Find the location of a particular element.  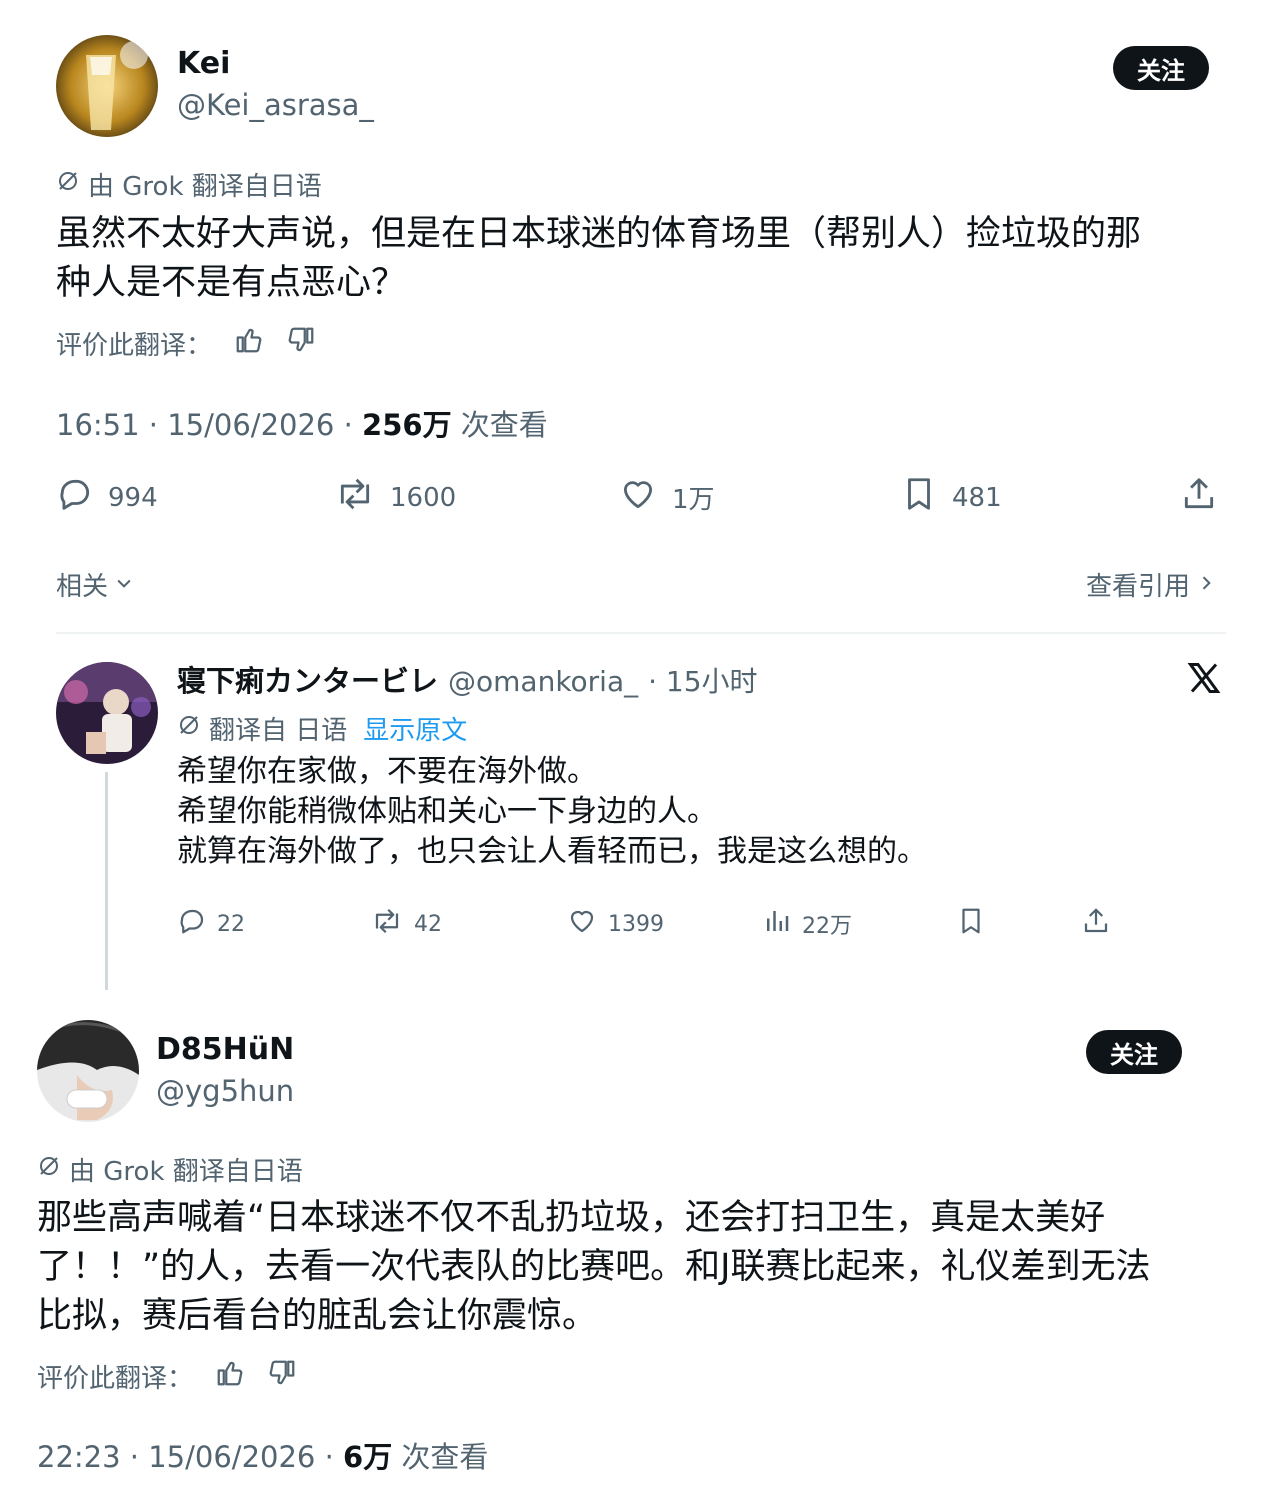

reply-repost-button: 42 is located at coordinates (406, 924).